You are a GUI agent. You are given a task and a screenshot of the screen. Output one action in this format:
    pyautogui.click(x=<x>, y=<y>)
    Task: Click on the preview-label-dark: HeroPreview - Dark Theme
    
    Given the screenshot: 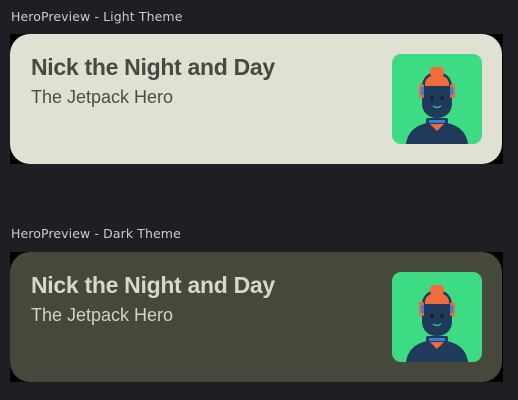 What is the action you would take?
    pyautogui.click(x=96, y=233)
    